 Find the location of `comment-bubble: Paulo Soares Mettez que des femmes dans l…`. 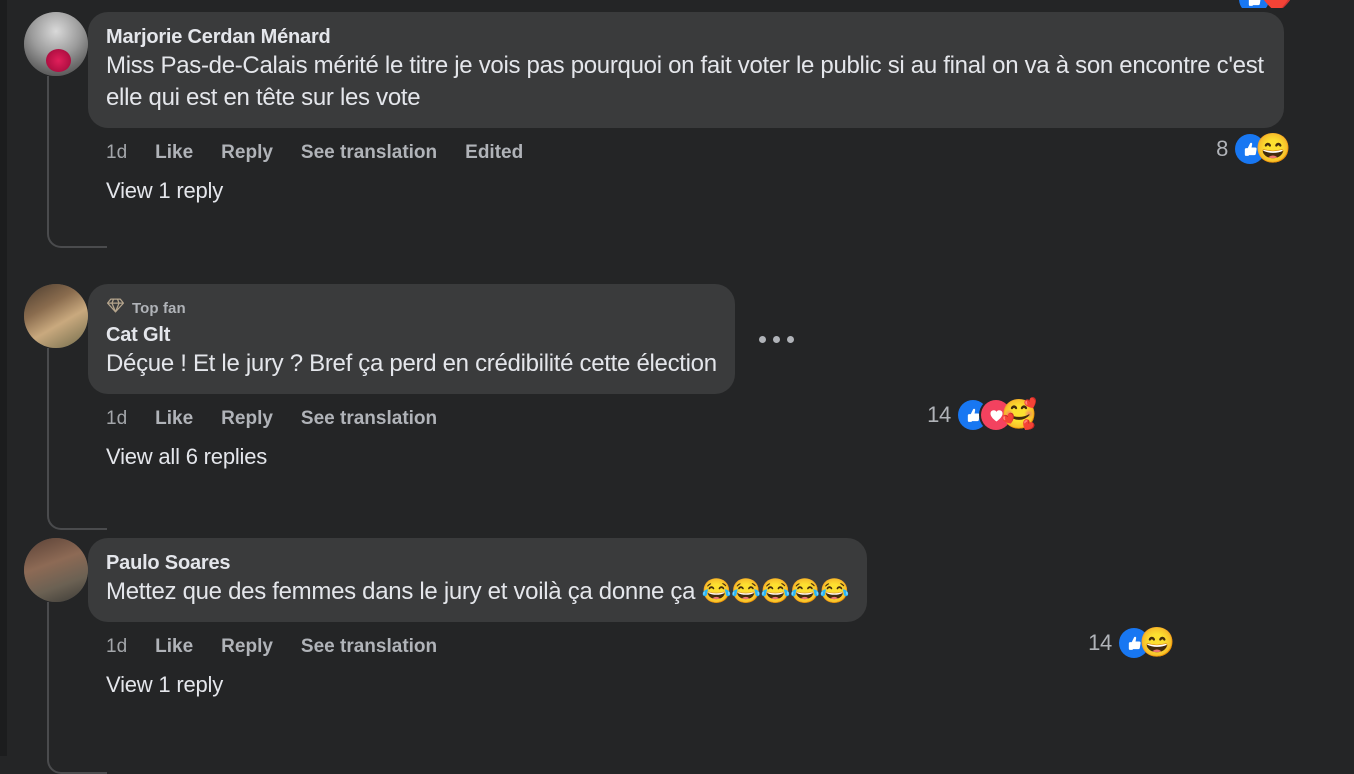

comment-bubble: Paulo Soares Mettez que des femmes dans l… is located at coordinates (478, 580).